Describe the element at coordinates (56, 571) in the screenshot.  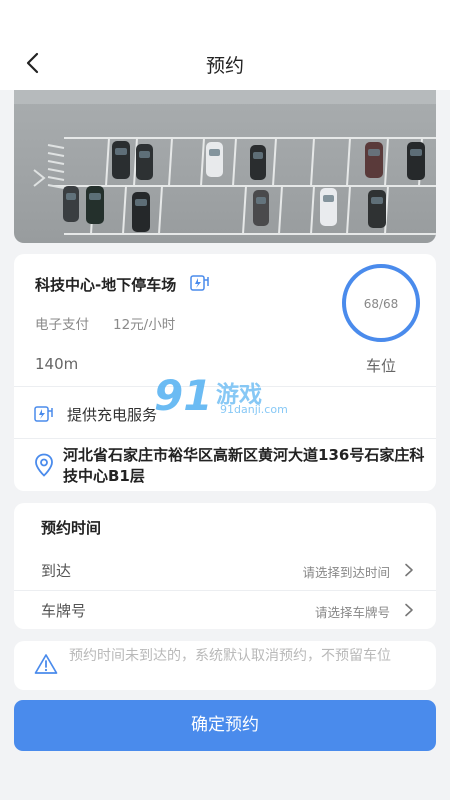
I see `arrival-label: 到达` at that location.